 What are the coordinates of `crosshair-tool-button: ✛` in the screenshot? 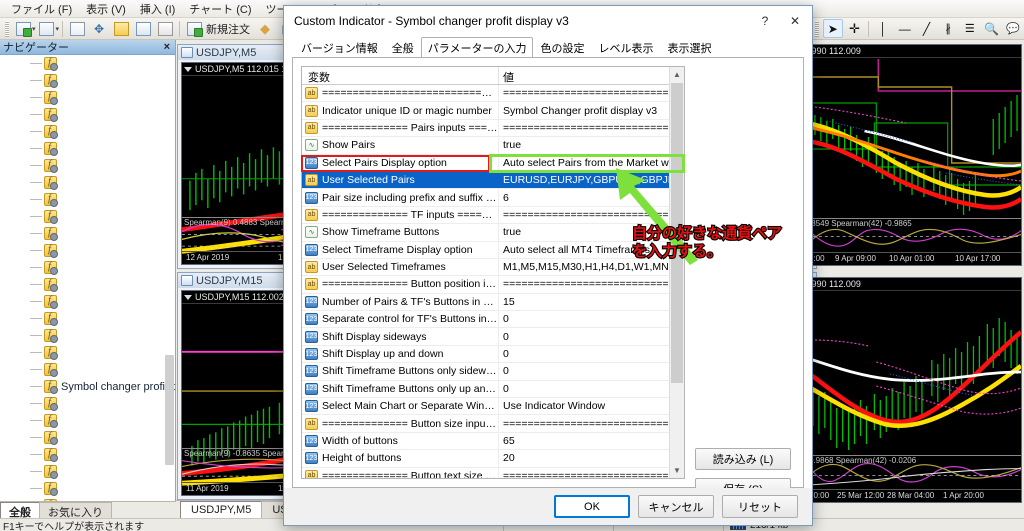 It's located at (855, 28).